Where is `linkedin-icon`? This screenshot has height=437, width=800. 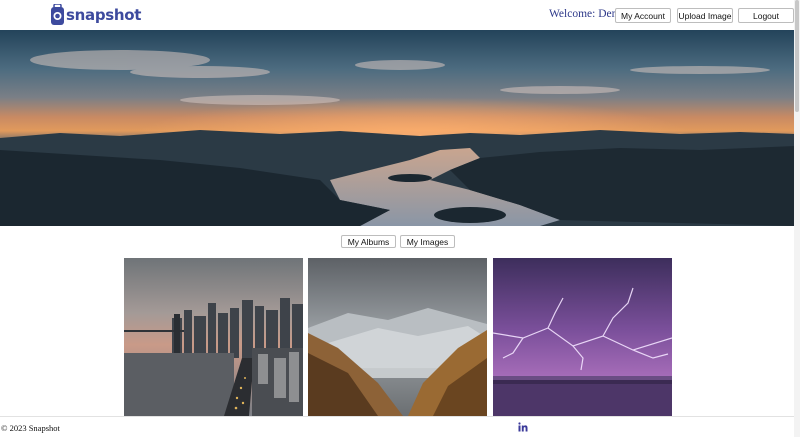
linkedin-icon is located at coordinates (523, 427).